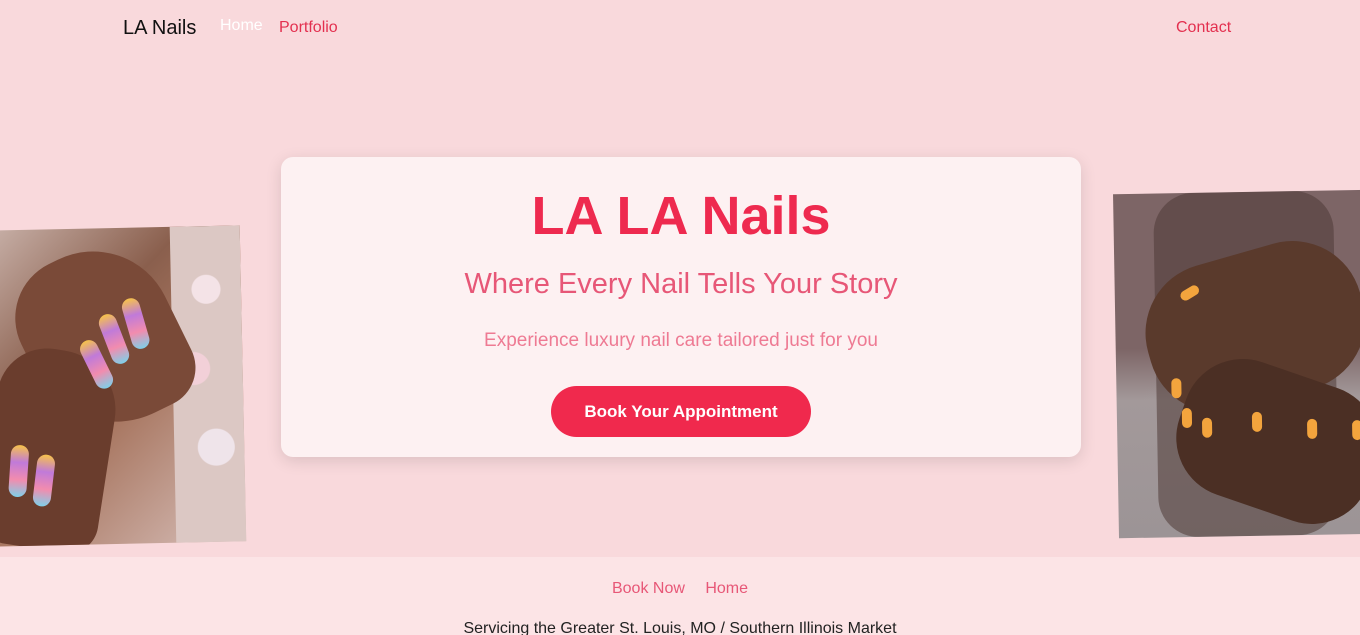 This screenshot has height=635, width=1360. Describe the element at coordinates (159, 28) in the screenshot. I see `brand-logo-link: LA Nails` at that location.